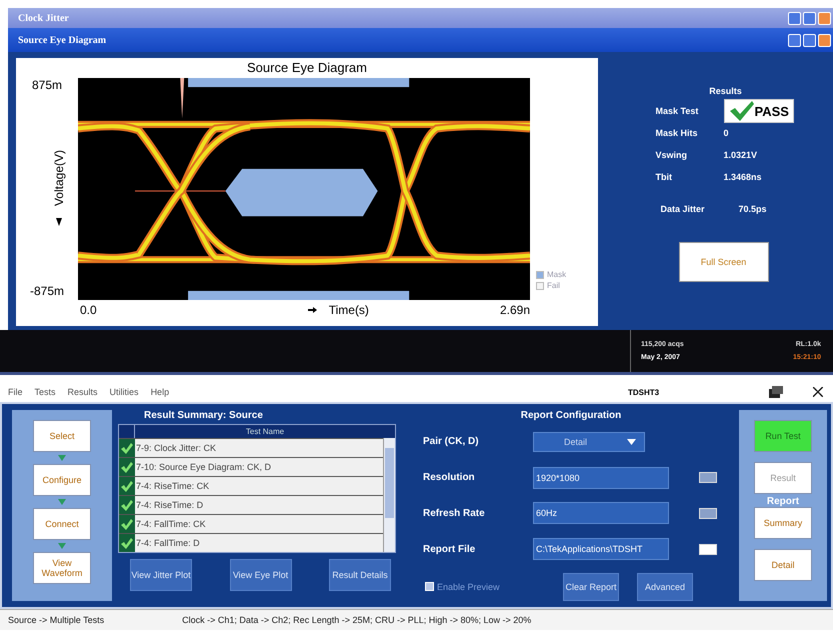 The height and width of the screenshot is (633, 833). I want to click on table-cell: 7-10: Source Eye Diagram: CK, D, so click(259, 467).